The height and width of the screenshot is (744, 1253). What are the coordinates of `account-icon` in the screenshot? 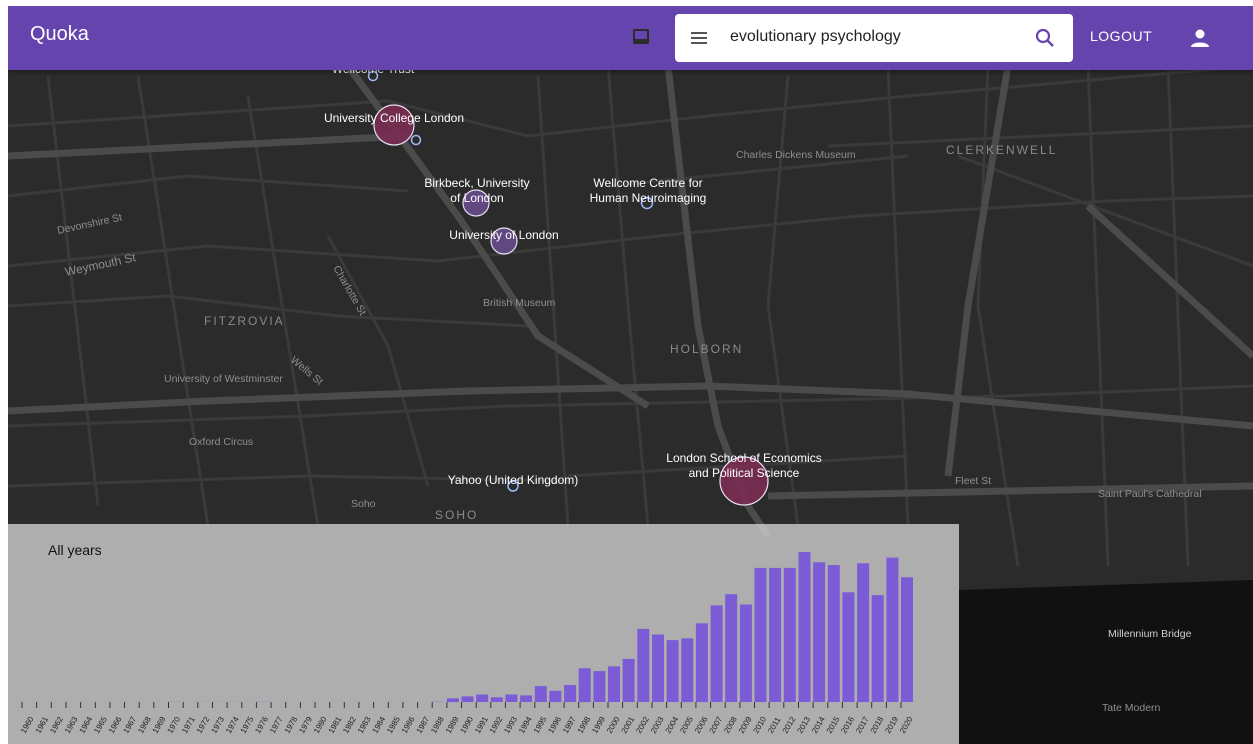 It's located at (1200, 38).